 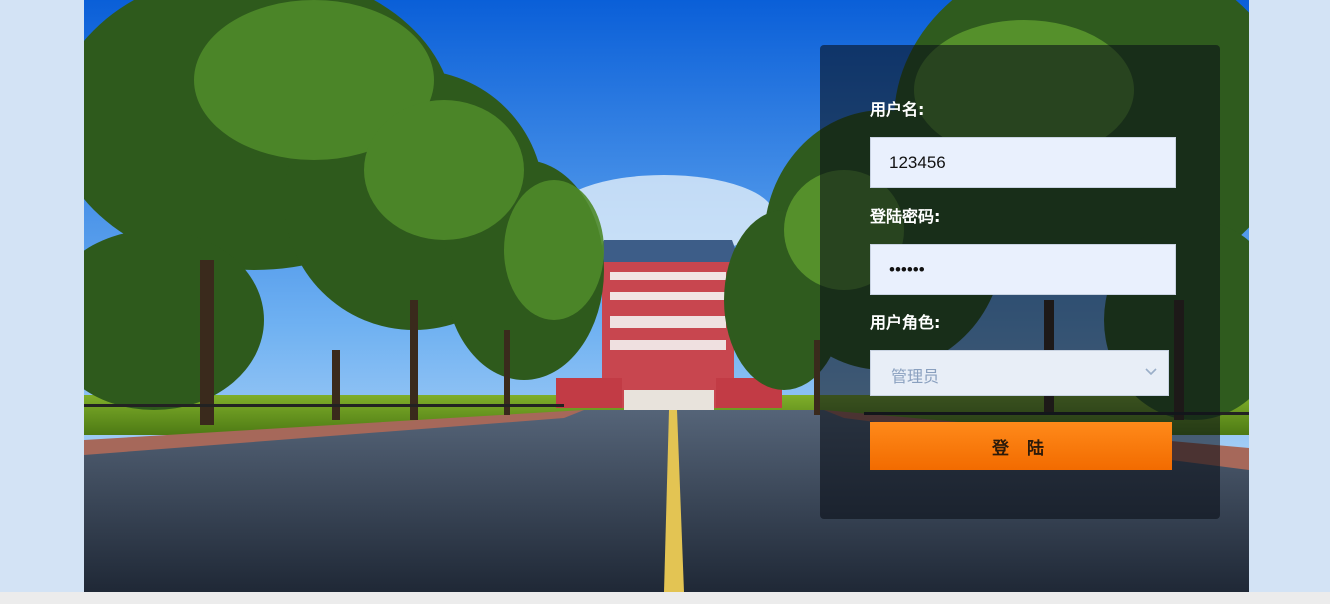 I want to click on password-input, so click(x=1023, y=269).